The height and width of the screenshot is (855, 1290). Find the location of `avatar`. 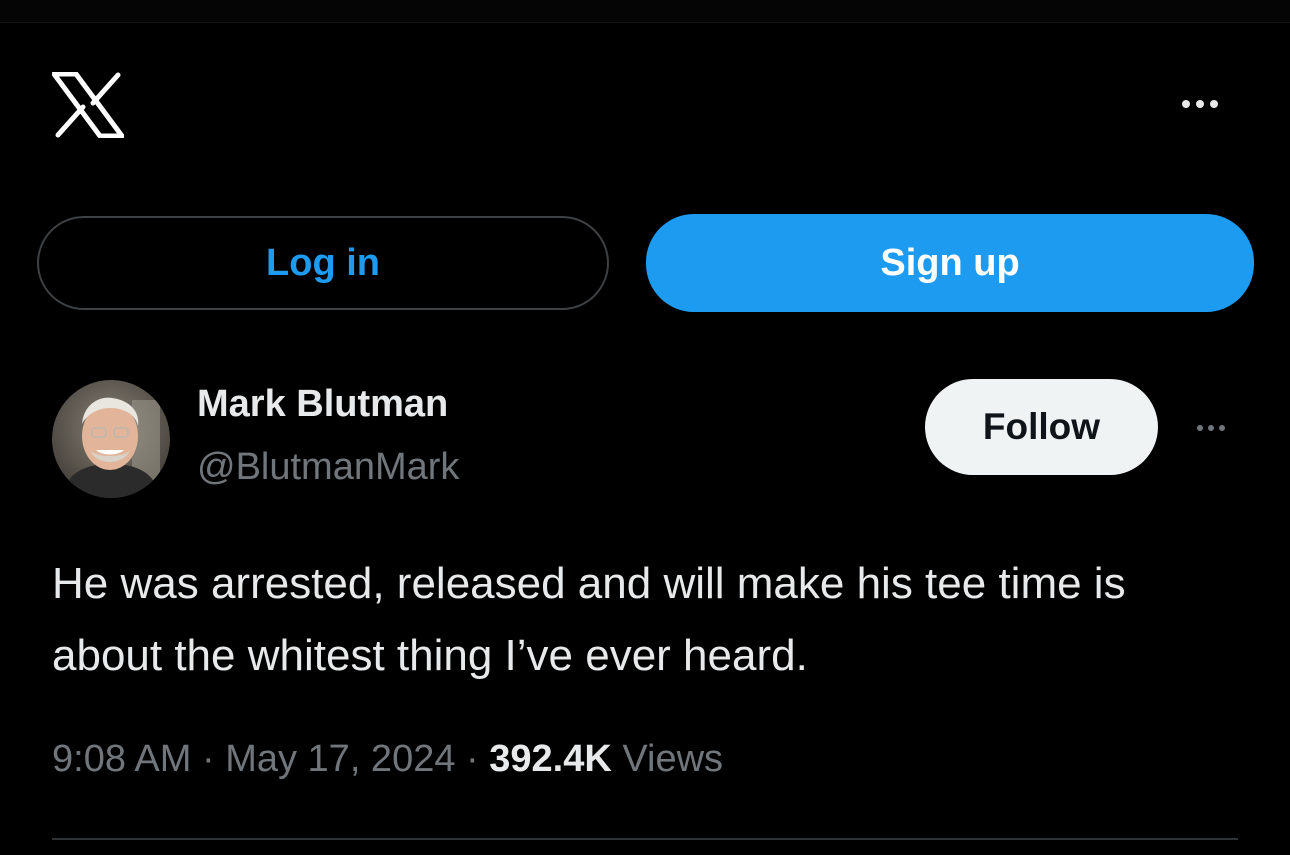

avatar is located at coordinates (111, 439).